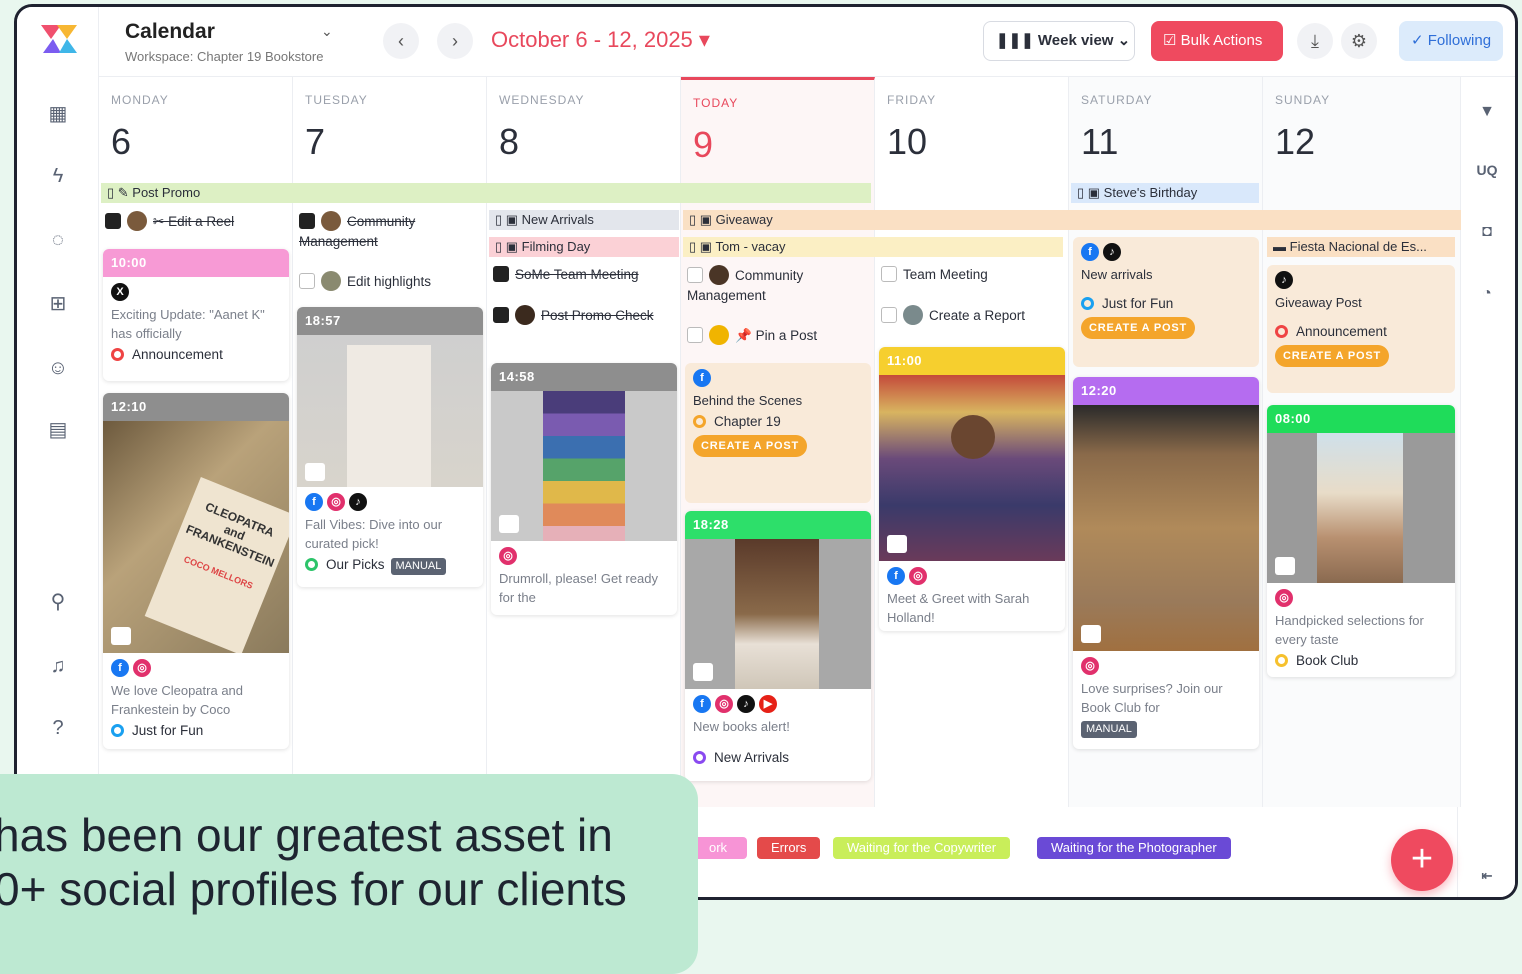 The height and width of the screenshot is (974, 1522). Describe the element at coordinates (1134, 848) in the screenshot. I see `legend-photographer: Waiting for the Photographer` at that location.